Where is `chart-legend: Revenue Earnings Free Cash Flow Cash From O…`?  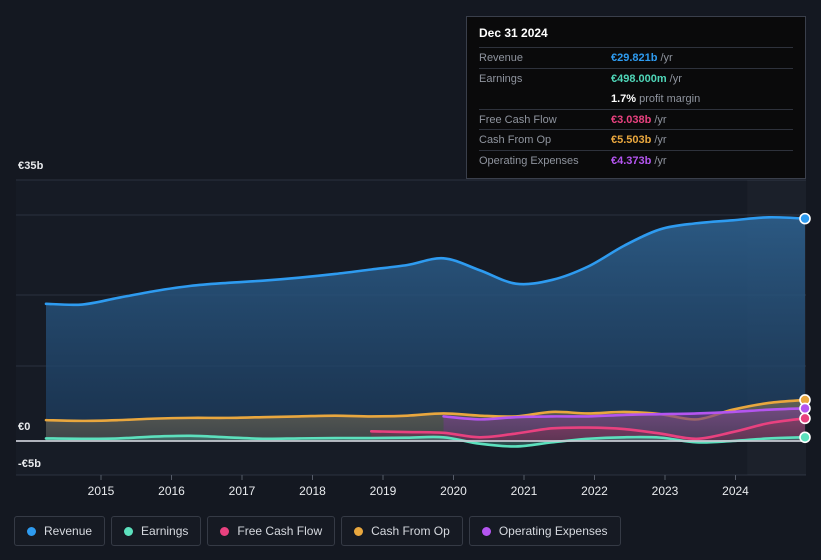 chart-legend: Revenue Earnings Free Cash Flow Cash From O… is located at coordinates (317, 531).